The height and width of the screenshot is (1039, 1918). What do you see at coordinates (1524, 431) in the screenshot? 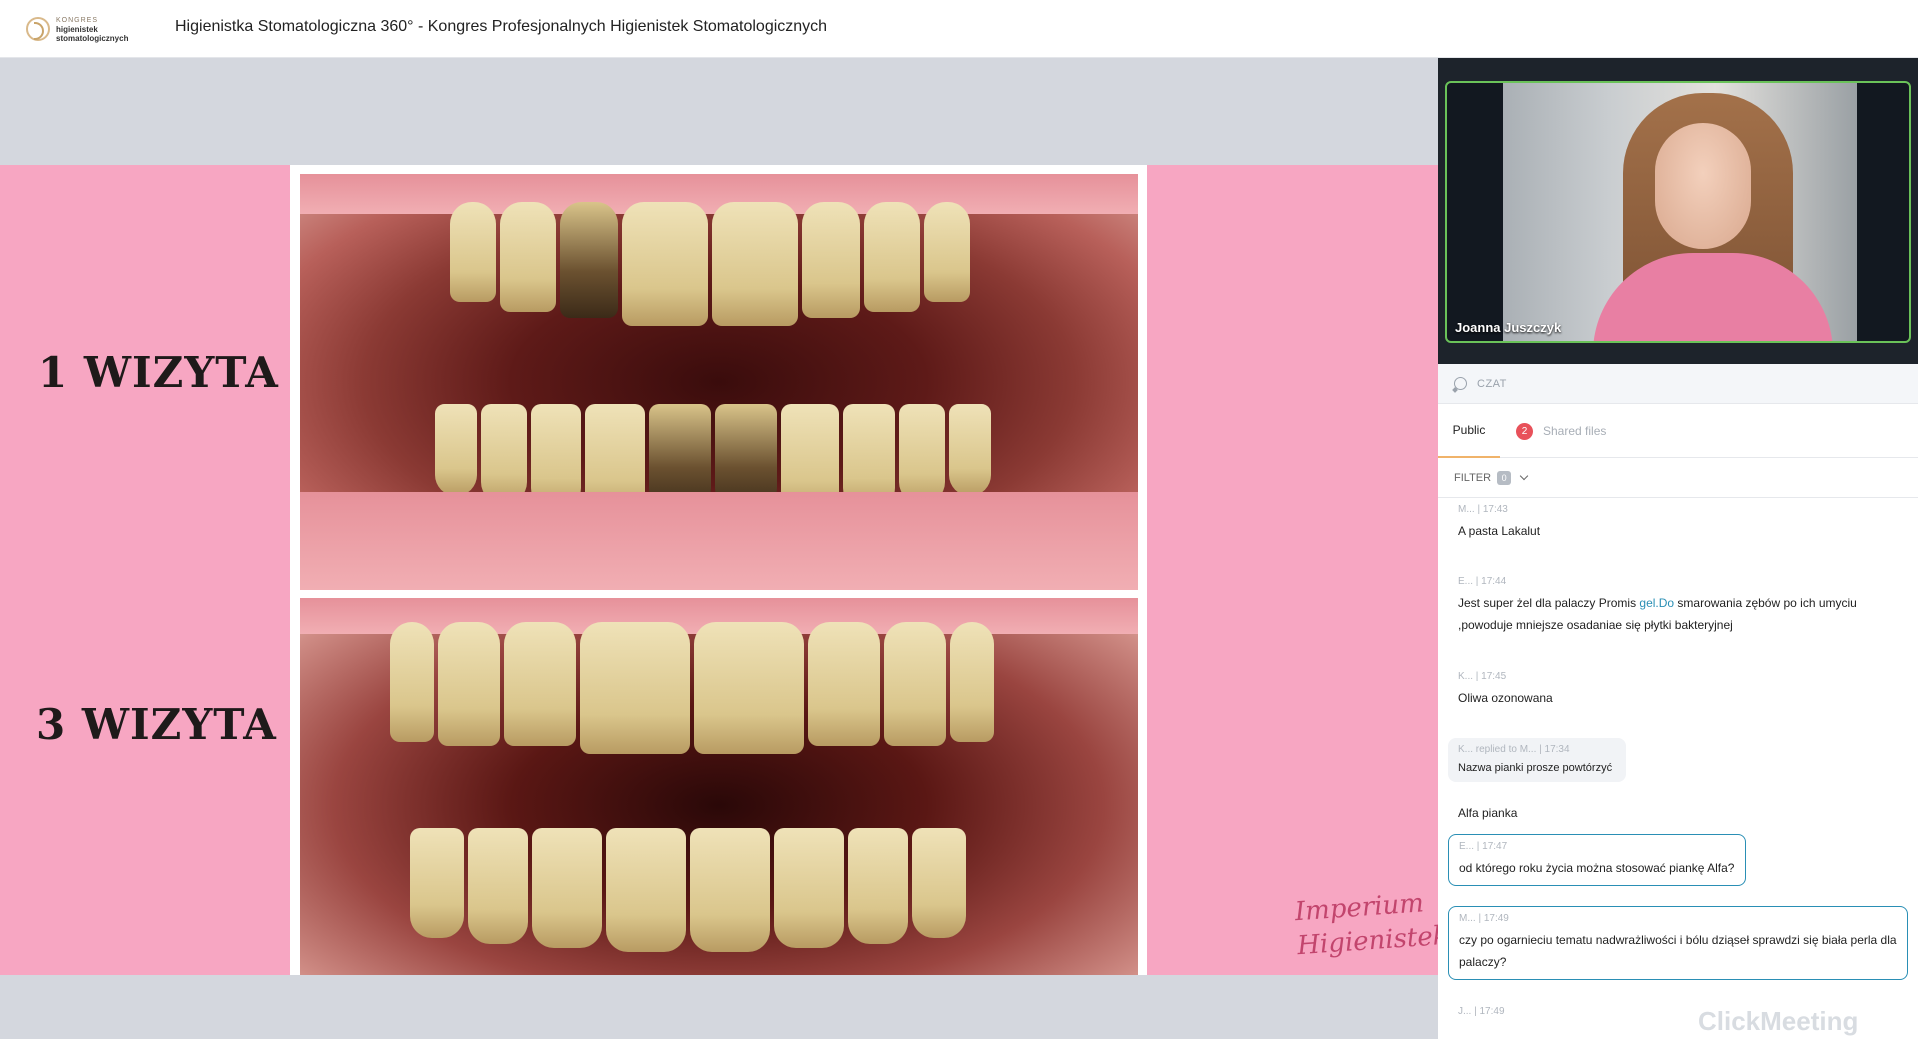
I see `shared-files-badge: 2` at bounding box center [1524, 431].